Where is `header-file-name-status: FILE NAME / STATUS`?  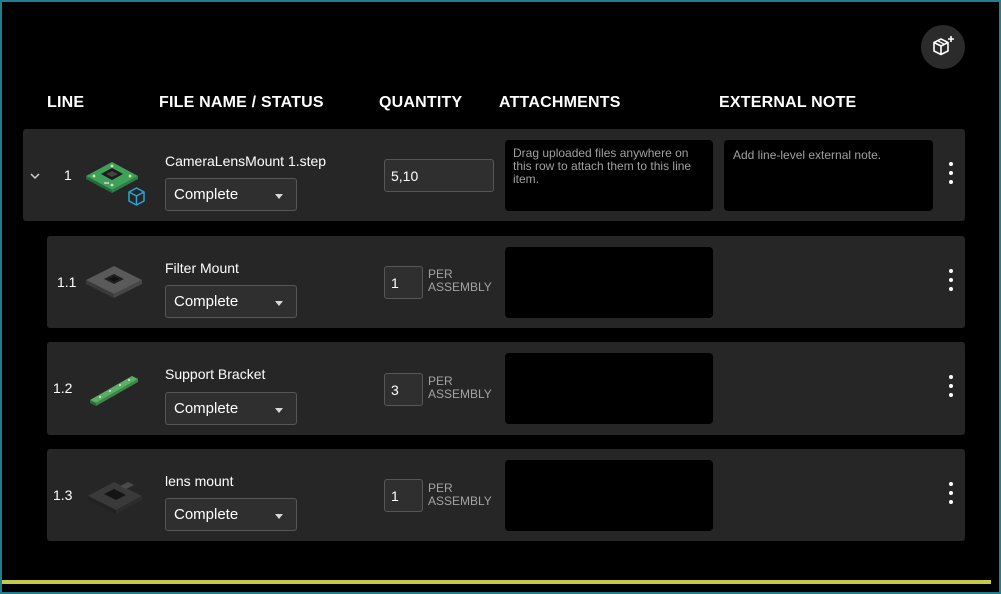 header-file-name-status: FILE NAME / STATUS is located at coordinates (241, 102).